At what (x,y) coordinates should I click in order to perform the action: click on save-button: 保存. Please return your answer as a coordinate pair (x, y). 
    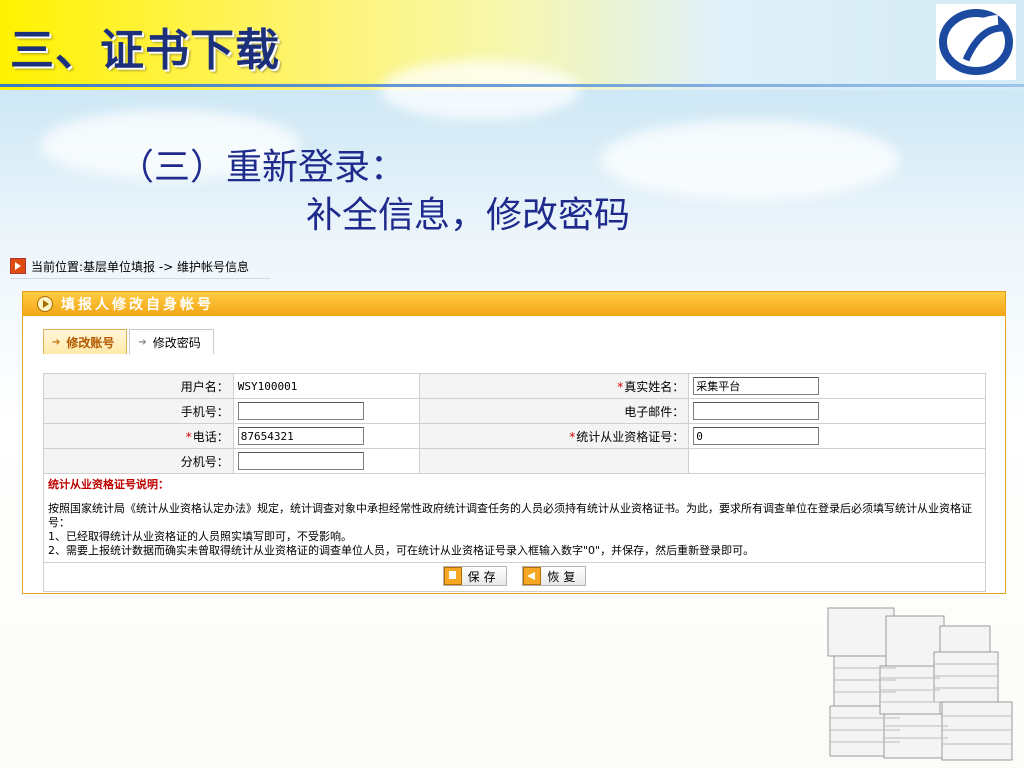
    Looking at the image, I should click on (474, 576).